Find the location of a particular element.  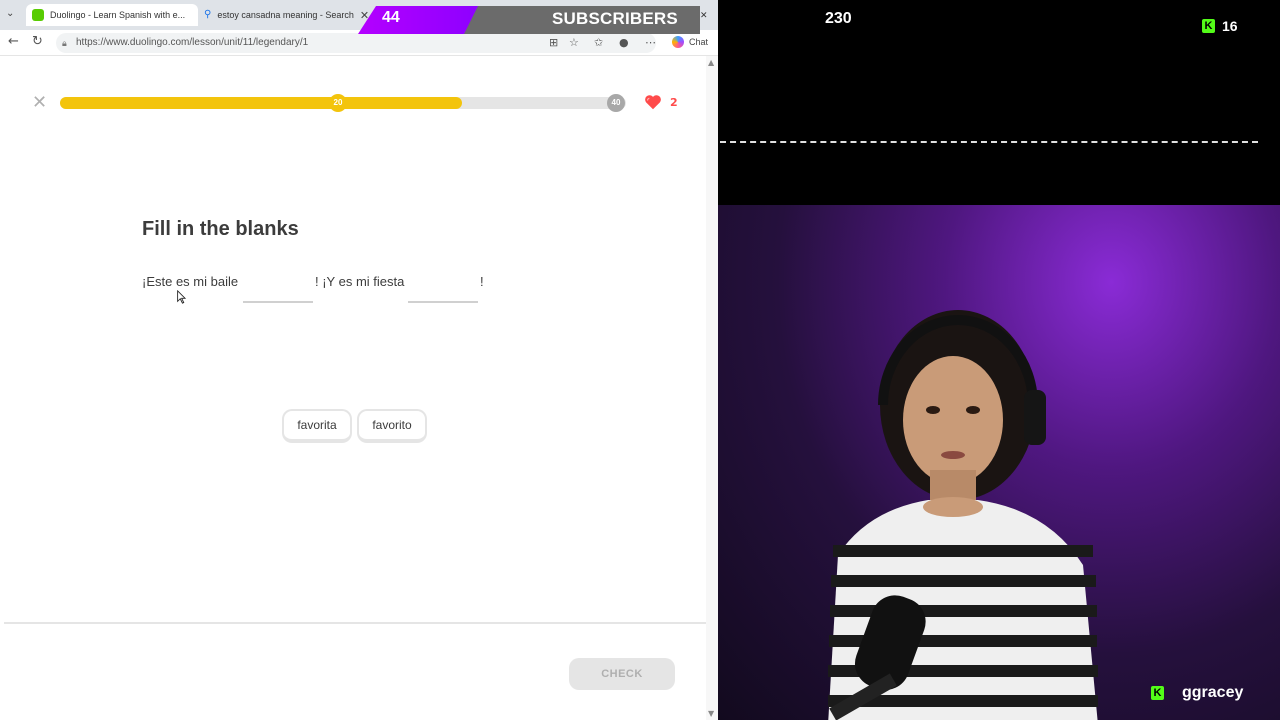

sentence-part: ! is located at coordinates (482, 281).